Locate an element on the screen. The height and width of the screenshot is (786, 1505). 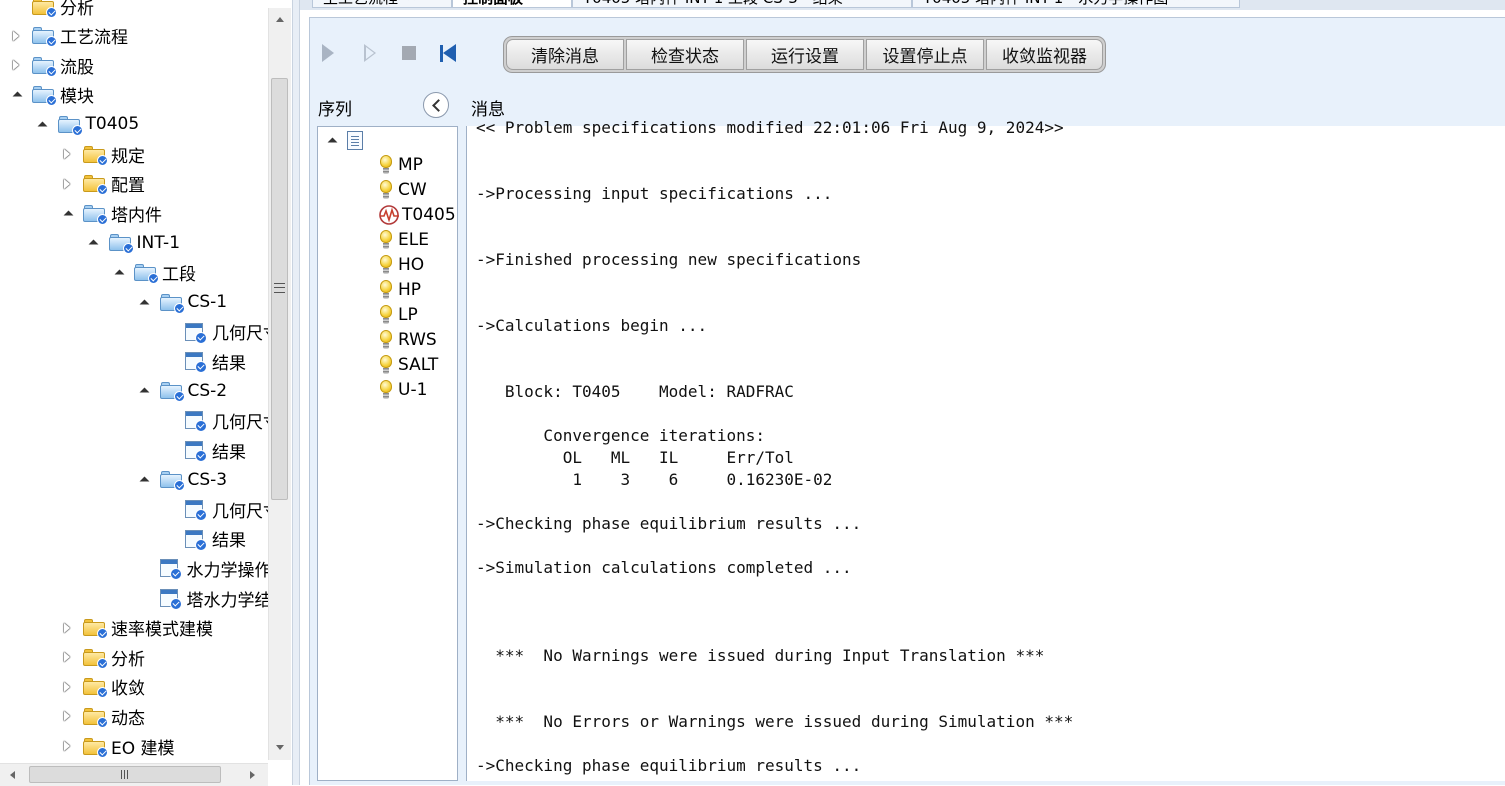
lightbulb-icon is located at coordinates (386, 240).